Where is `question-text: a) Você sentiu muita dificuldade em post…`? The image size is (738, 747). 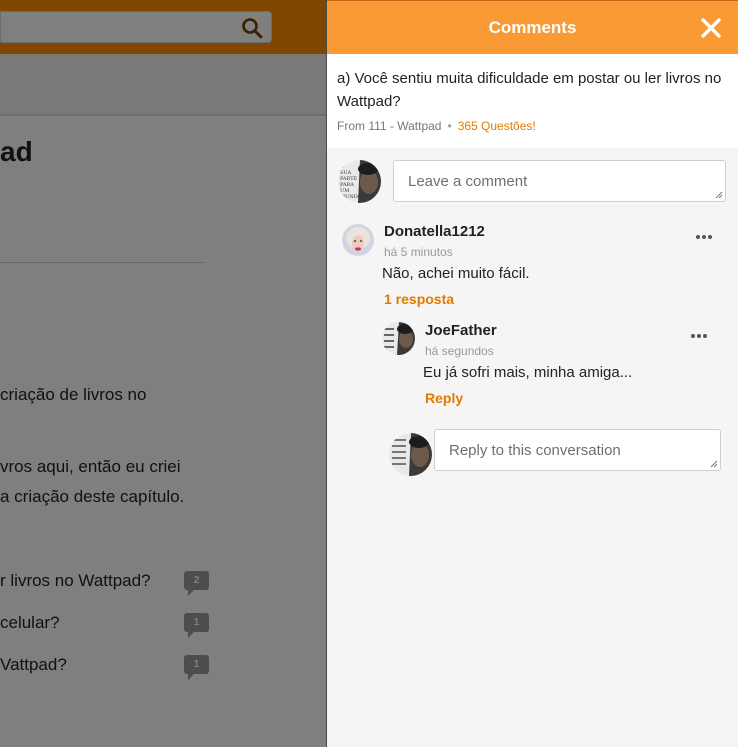
question-text: a) Você sentiu muita dificuldade em post… is located at coordinates (529, 90).